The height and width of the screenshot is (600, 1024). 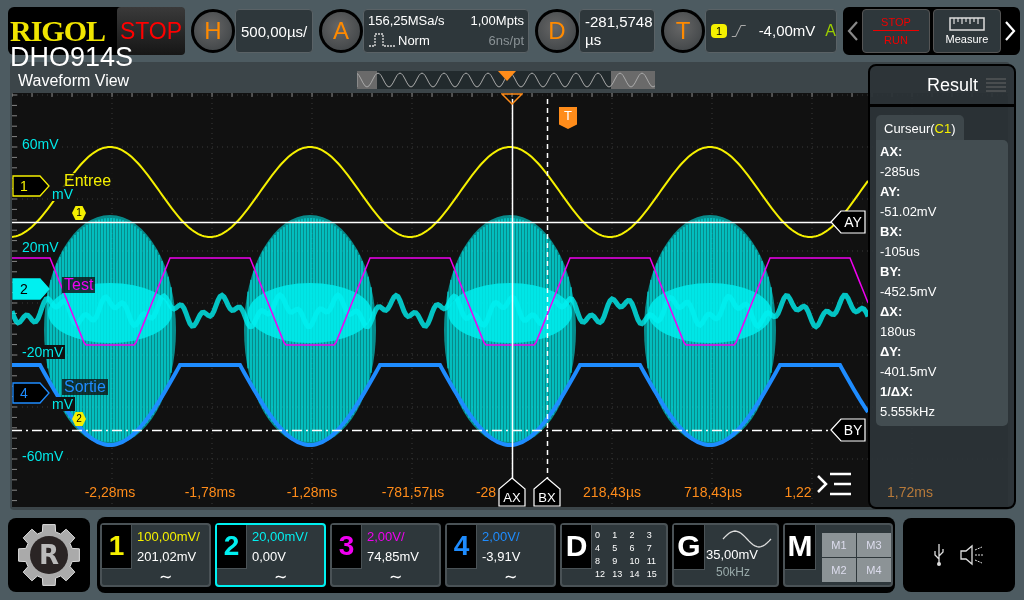 I want to click on card-letter: G, so click(x=689, y=547).